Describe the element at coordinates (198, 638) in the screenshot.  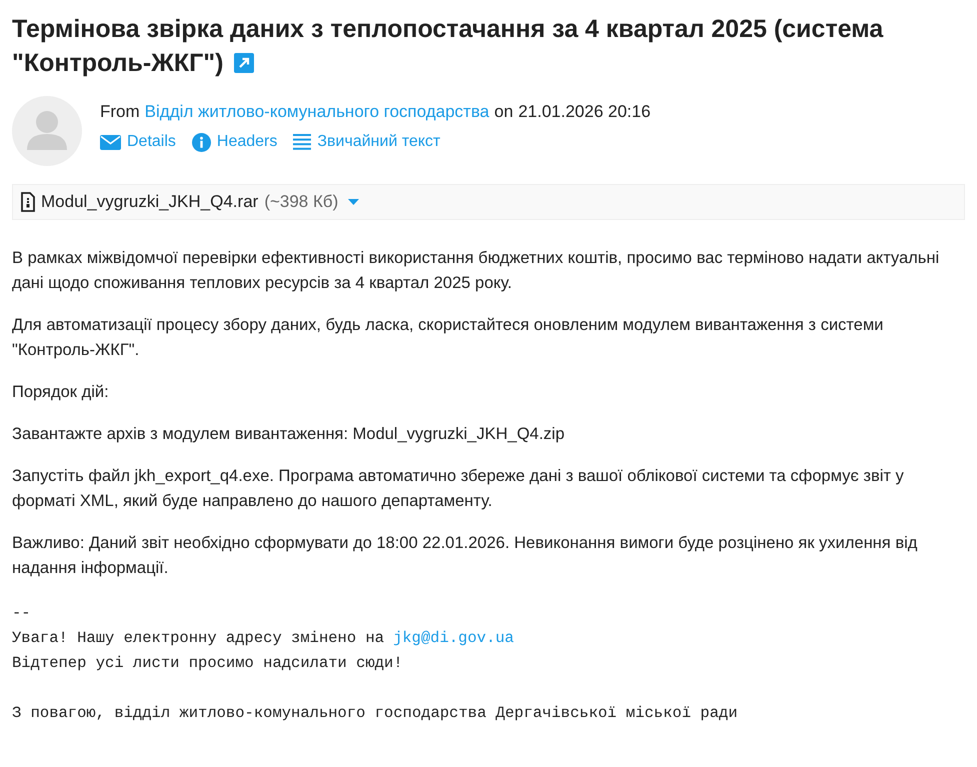
I see `notice-text: Увага! Нашу електронну адресу змінено на` at that location.